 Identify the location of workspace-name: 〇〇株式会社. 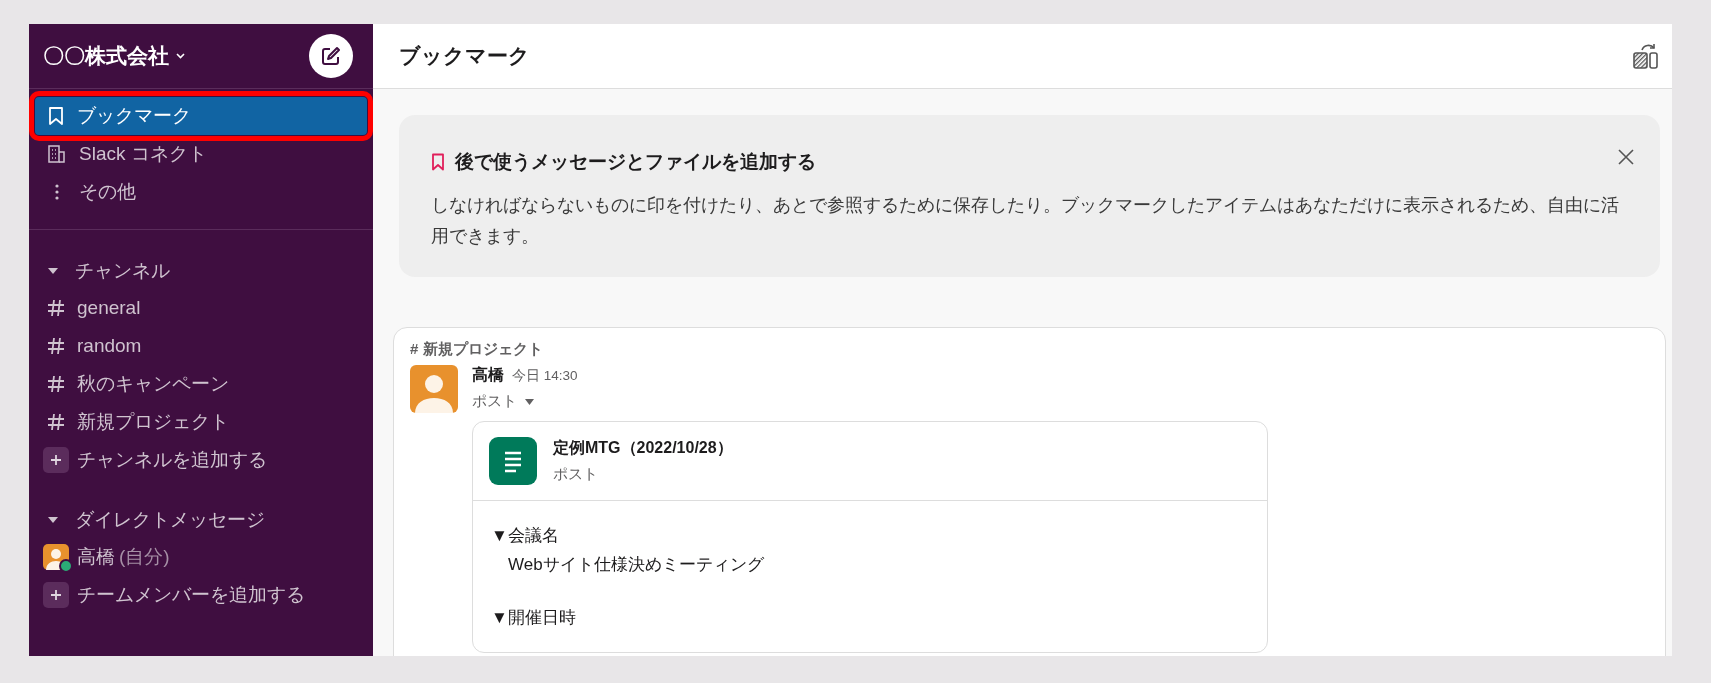
(106, 56).